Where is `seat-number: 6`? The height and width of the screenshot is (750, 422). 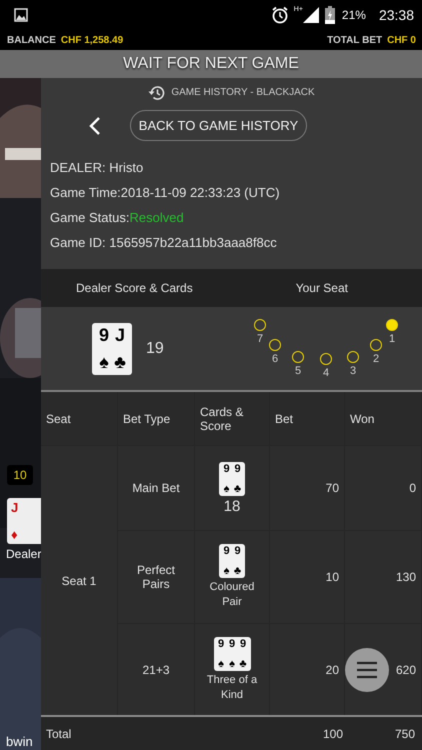
seat-number: 6 is located at coordinates (275, 358).